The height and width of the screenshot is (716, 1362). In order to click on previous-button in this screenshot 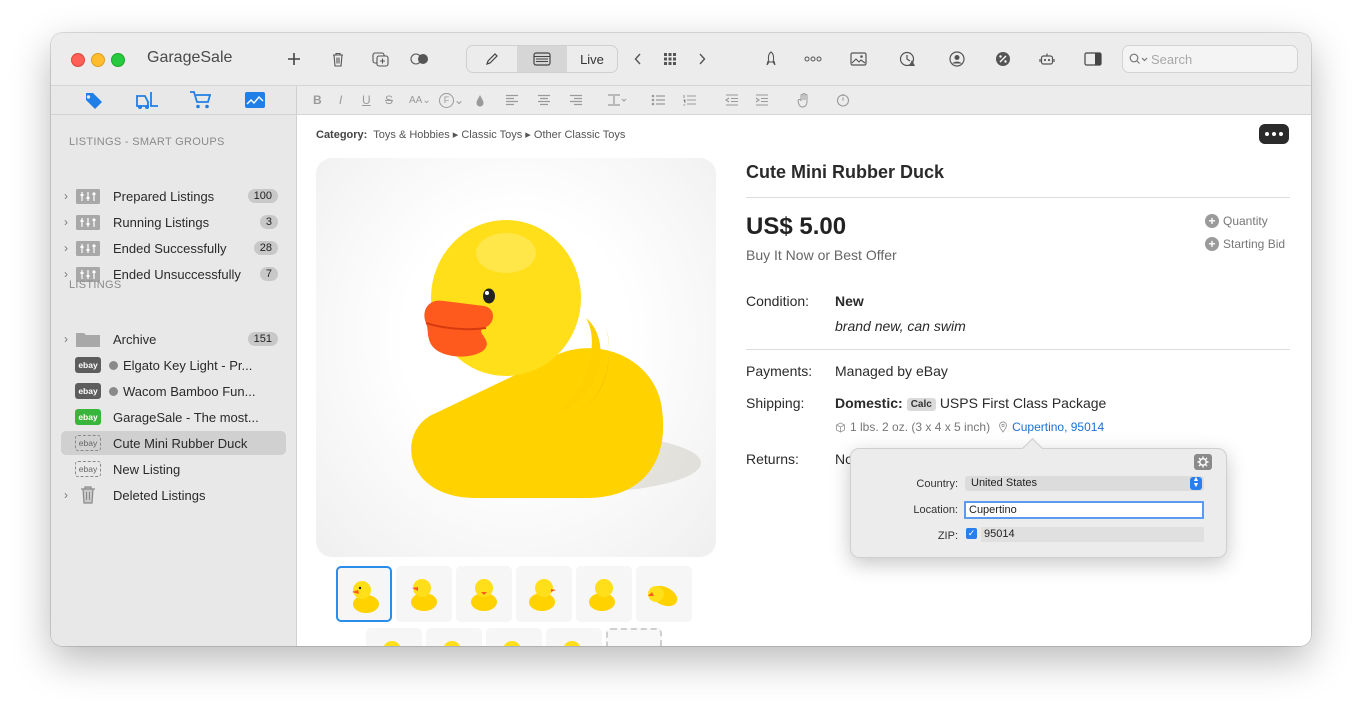, I will do `click(638, 59)`.